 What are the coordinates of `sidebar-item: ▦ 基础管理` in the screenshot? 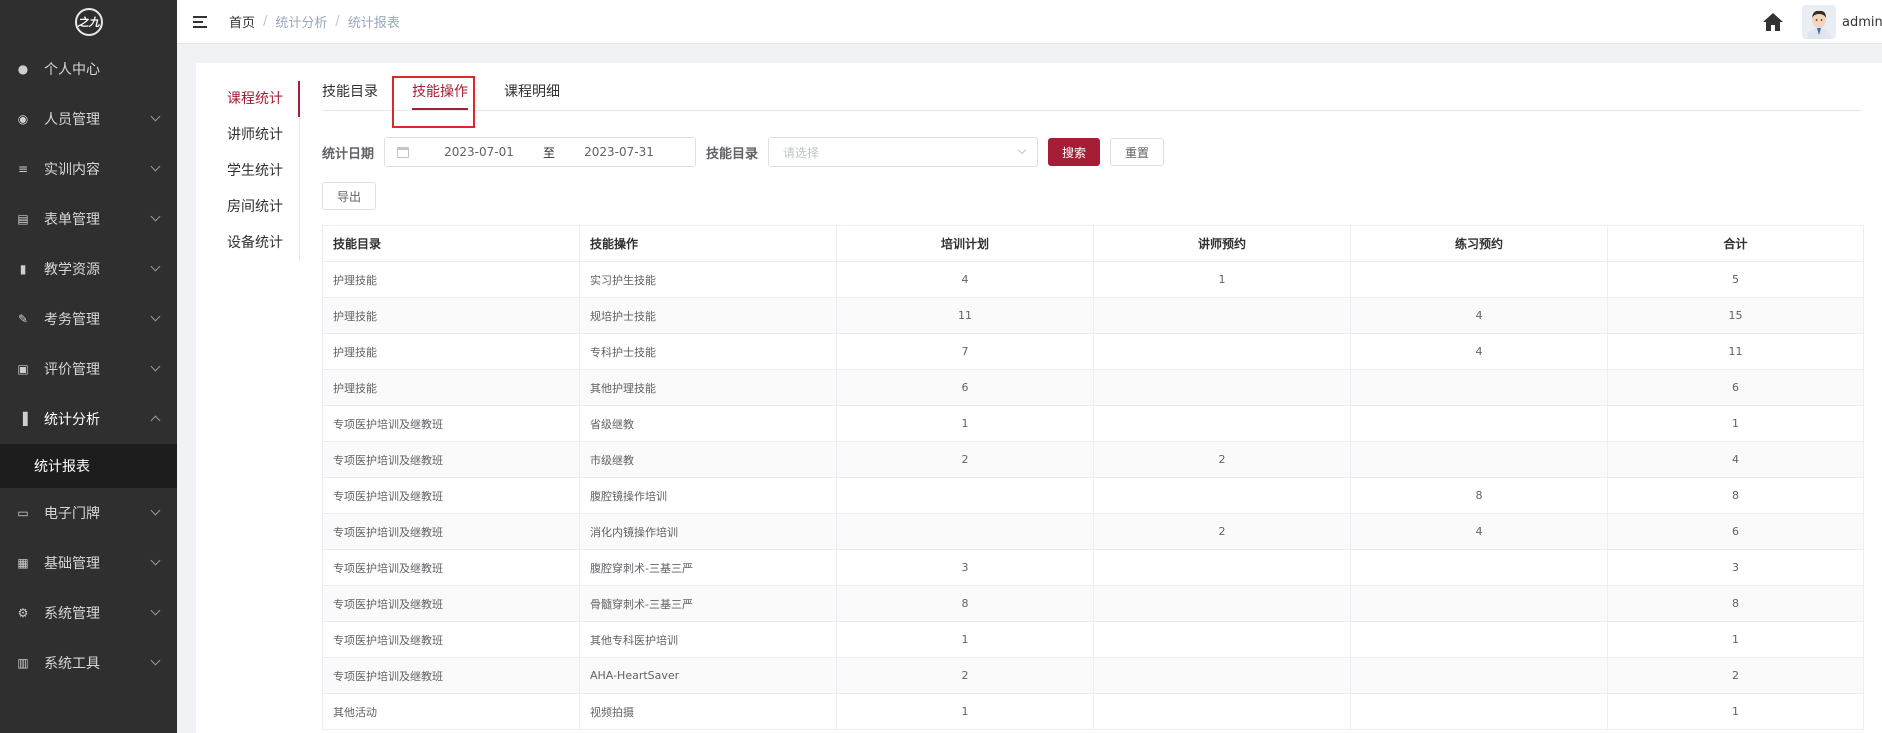 It's located at (88, 563).